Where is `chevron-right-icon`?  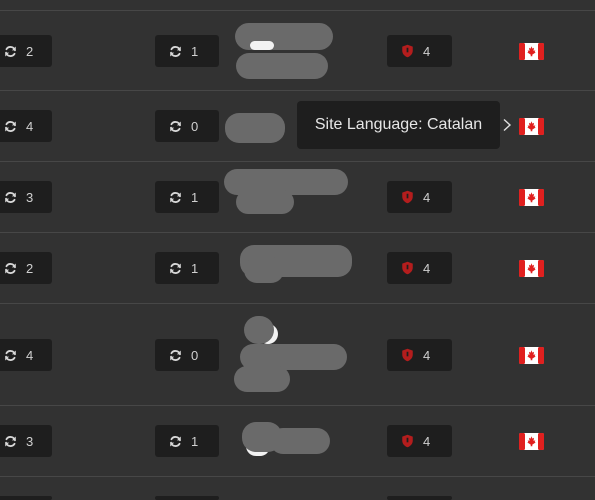 chevron-right-icon is located at coordinates (507, 125).